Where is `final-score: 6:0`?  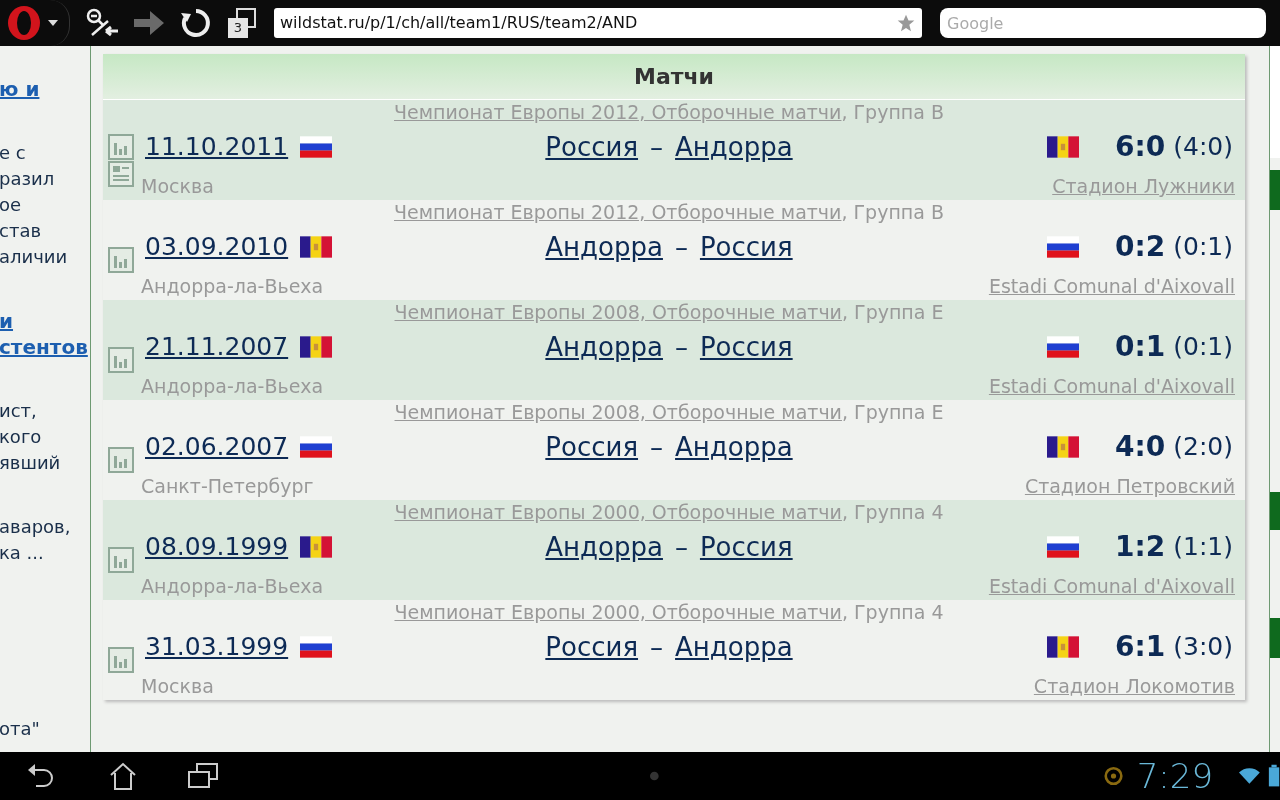 final-score: 6:0 is located at coordinates (1140, 147).